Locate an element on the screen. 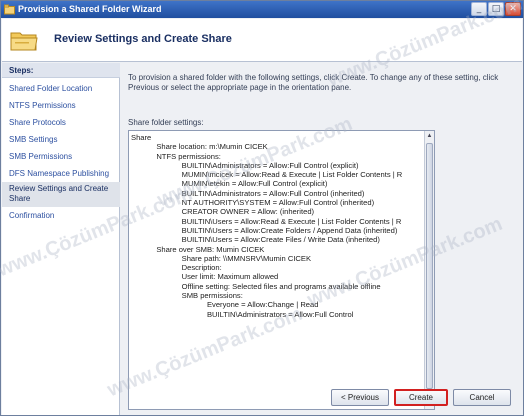 The image size is (524, 416). step-smb-permissions: SMB Permissions is located at coordinates (61, 156).